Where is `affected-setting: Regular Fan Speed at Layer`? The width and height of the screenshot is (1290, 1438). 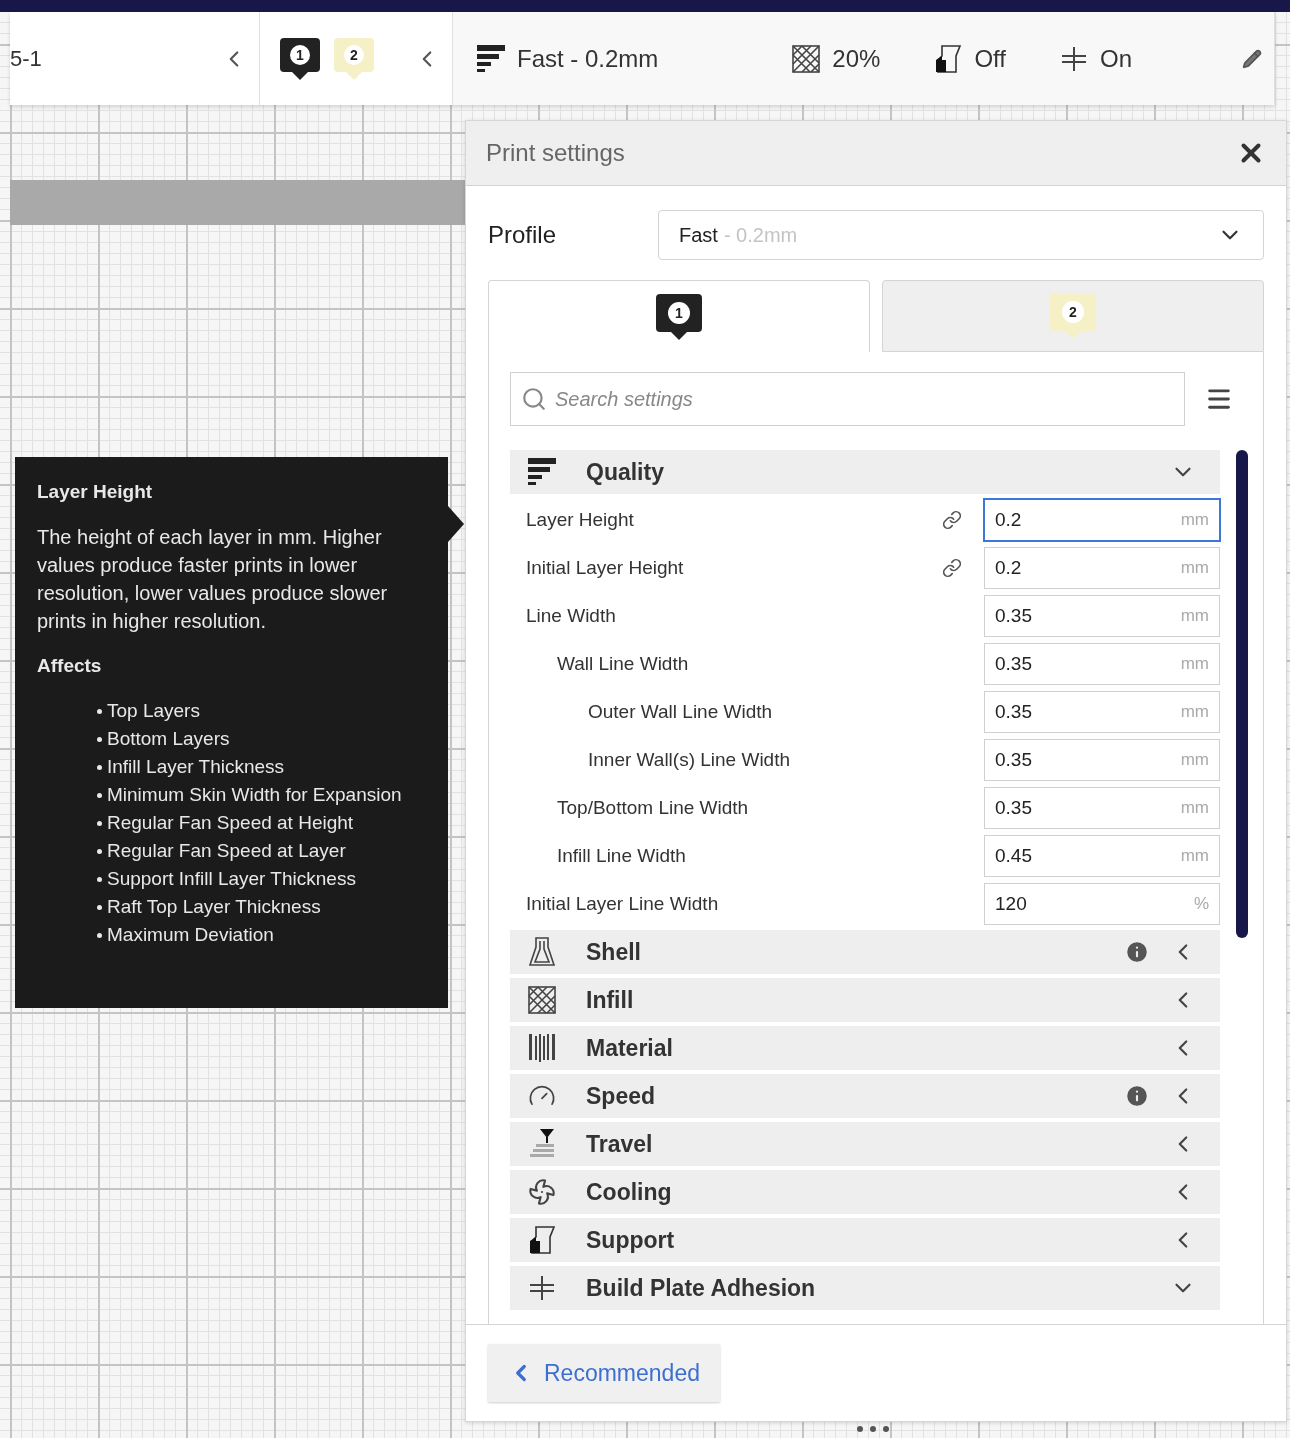 affected-setting: Regular Fan Speed at Layer is located at coordinates (226, 851).